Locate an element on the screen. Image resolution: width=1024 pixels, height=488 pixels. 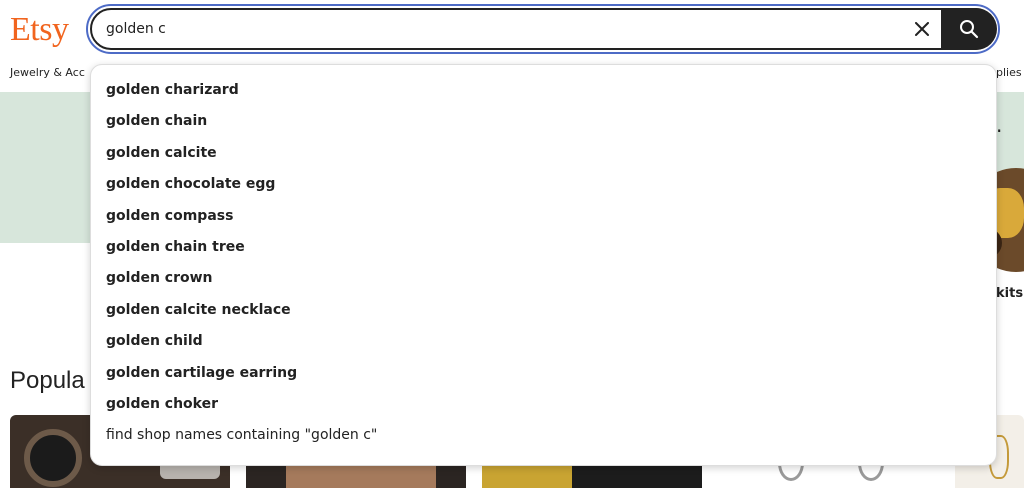
suggestion-item: golden charizard is located at coordinates (543, 90).